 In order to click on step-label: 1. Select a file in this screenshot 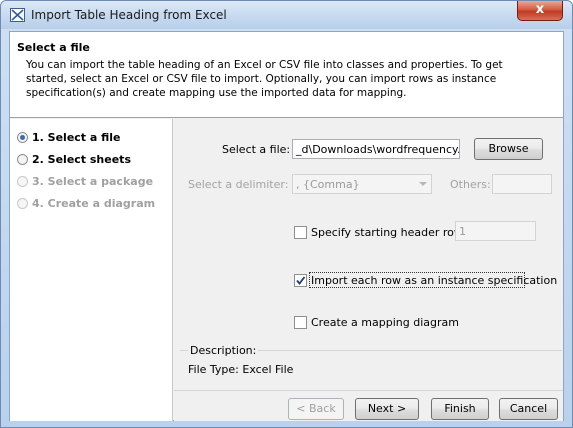, I will do `click(76, 137)`.